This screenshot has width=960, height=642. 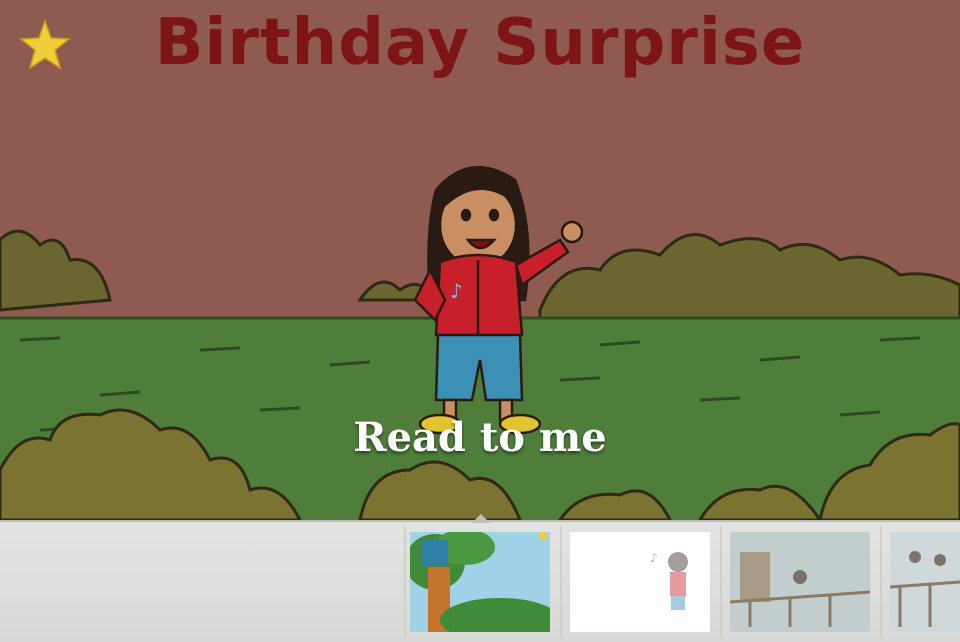 I want to click on star-icon, so click(x=45, y=45).